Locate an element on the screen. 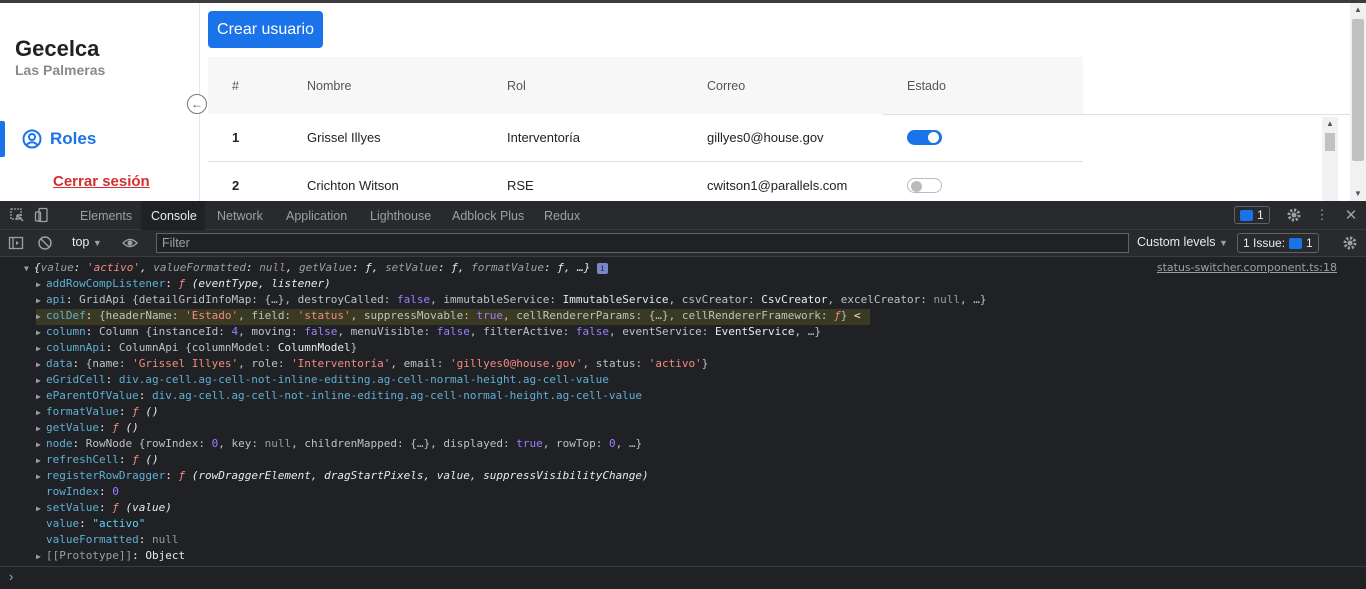 The image size is (1366, 589). close-icon: ✕ is located at coordinates (1351, 215).